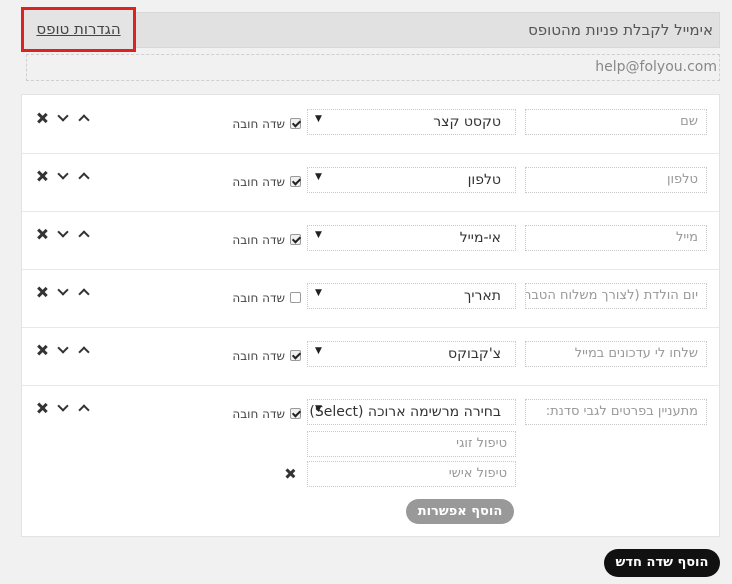 The image size is (732, 584). I want to click on field-row: מייל אי-מייל ▼ שדה חובה, so click(370, 240).